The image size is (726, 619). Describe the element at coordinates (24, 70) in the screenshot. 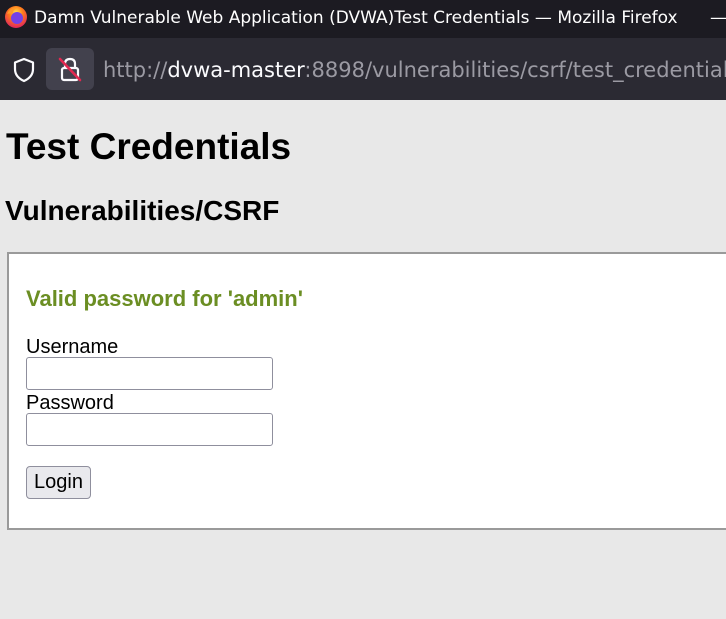

I see `shield-icon` at that location.